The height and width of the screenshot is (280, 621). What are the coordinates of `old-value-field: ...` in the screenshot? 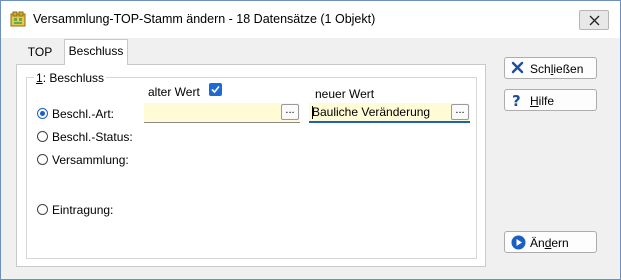 It's located at (222, 113).